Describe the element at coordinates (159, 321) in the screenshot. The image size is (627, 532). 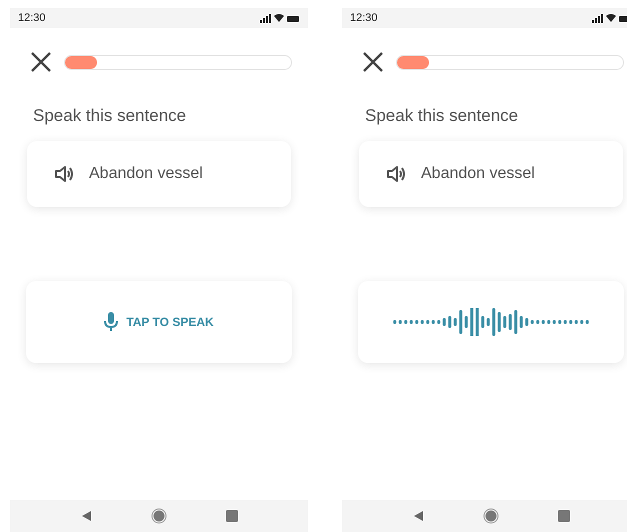
I see `tap-to-speak-button: TAP TO SPEAK` at that location.